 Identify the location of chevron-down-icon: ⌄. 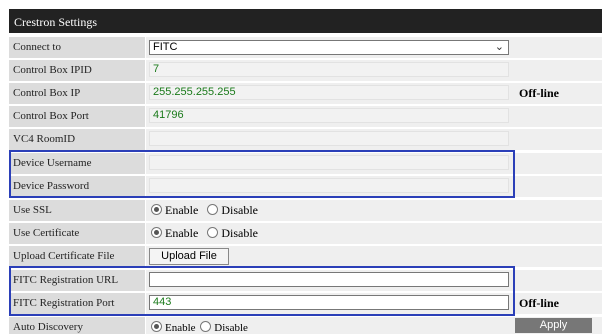
(499, 47).